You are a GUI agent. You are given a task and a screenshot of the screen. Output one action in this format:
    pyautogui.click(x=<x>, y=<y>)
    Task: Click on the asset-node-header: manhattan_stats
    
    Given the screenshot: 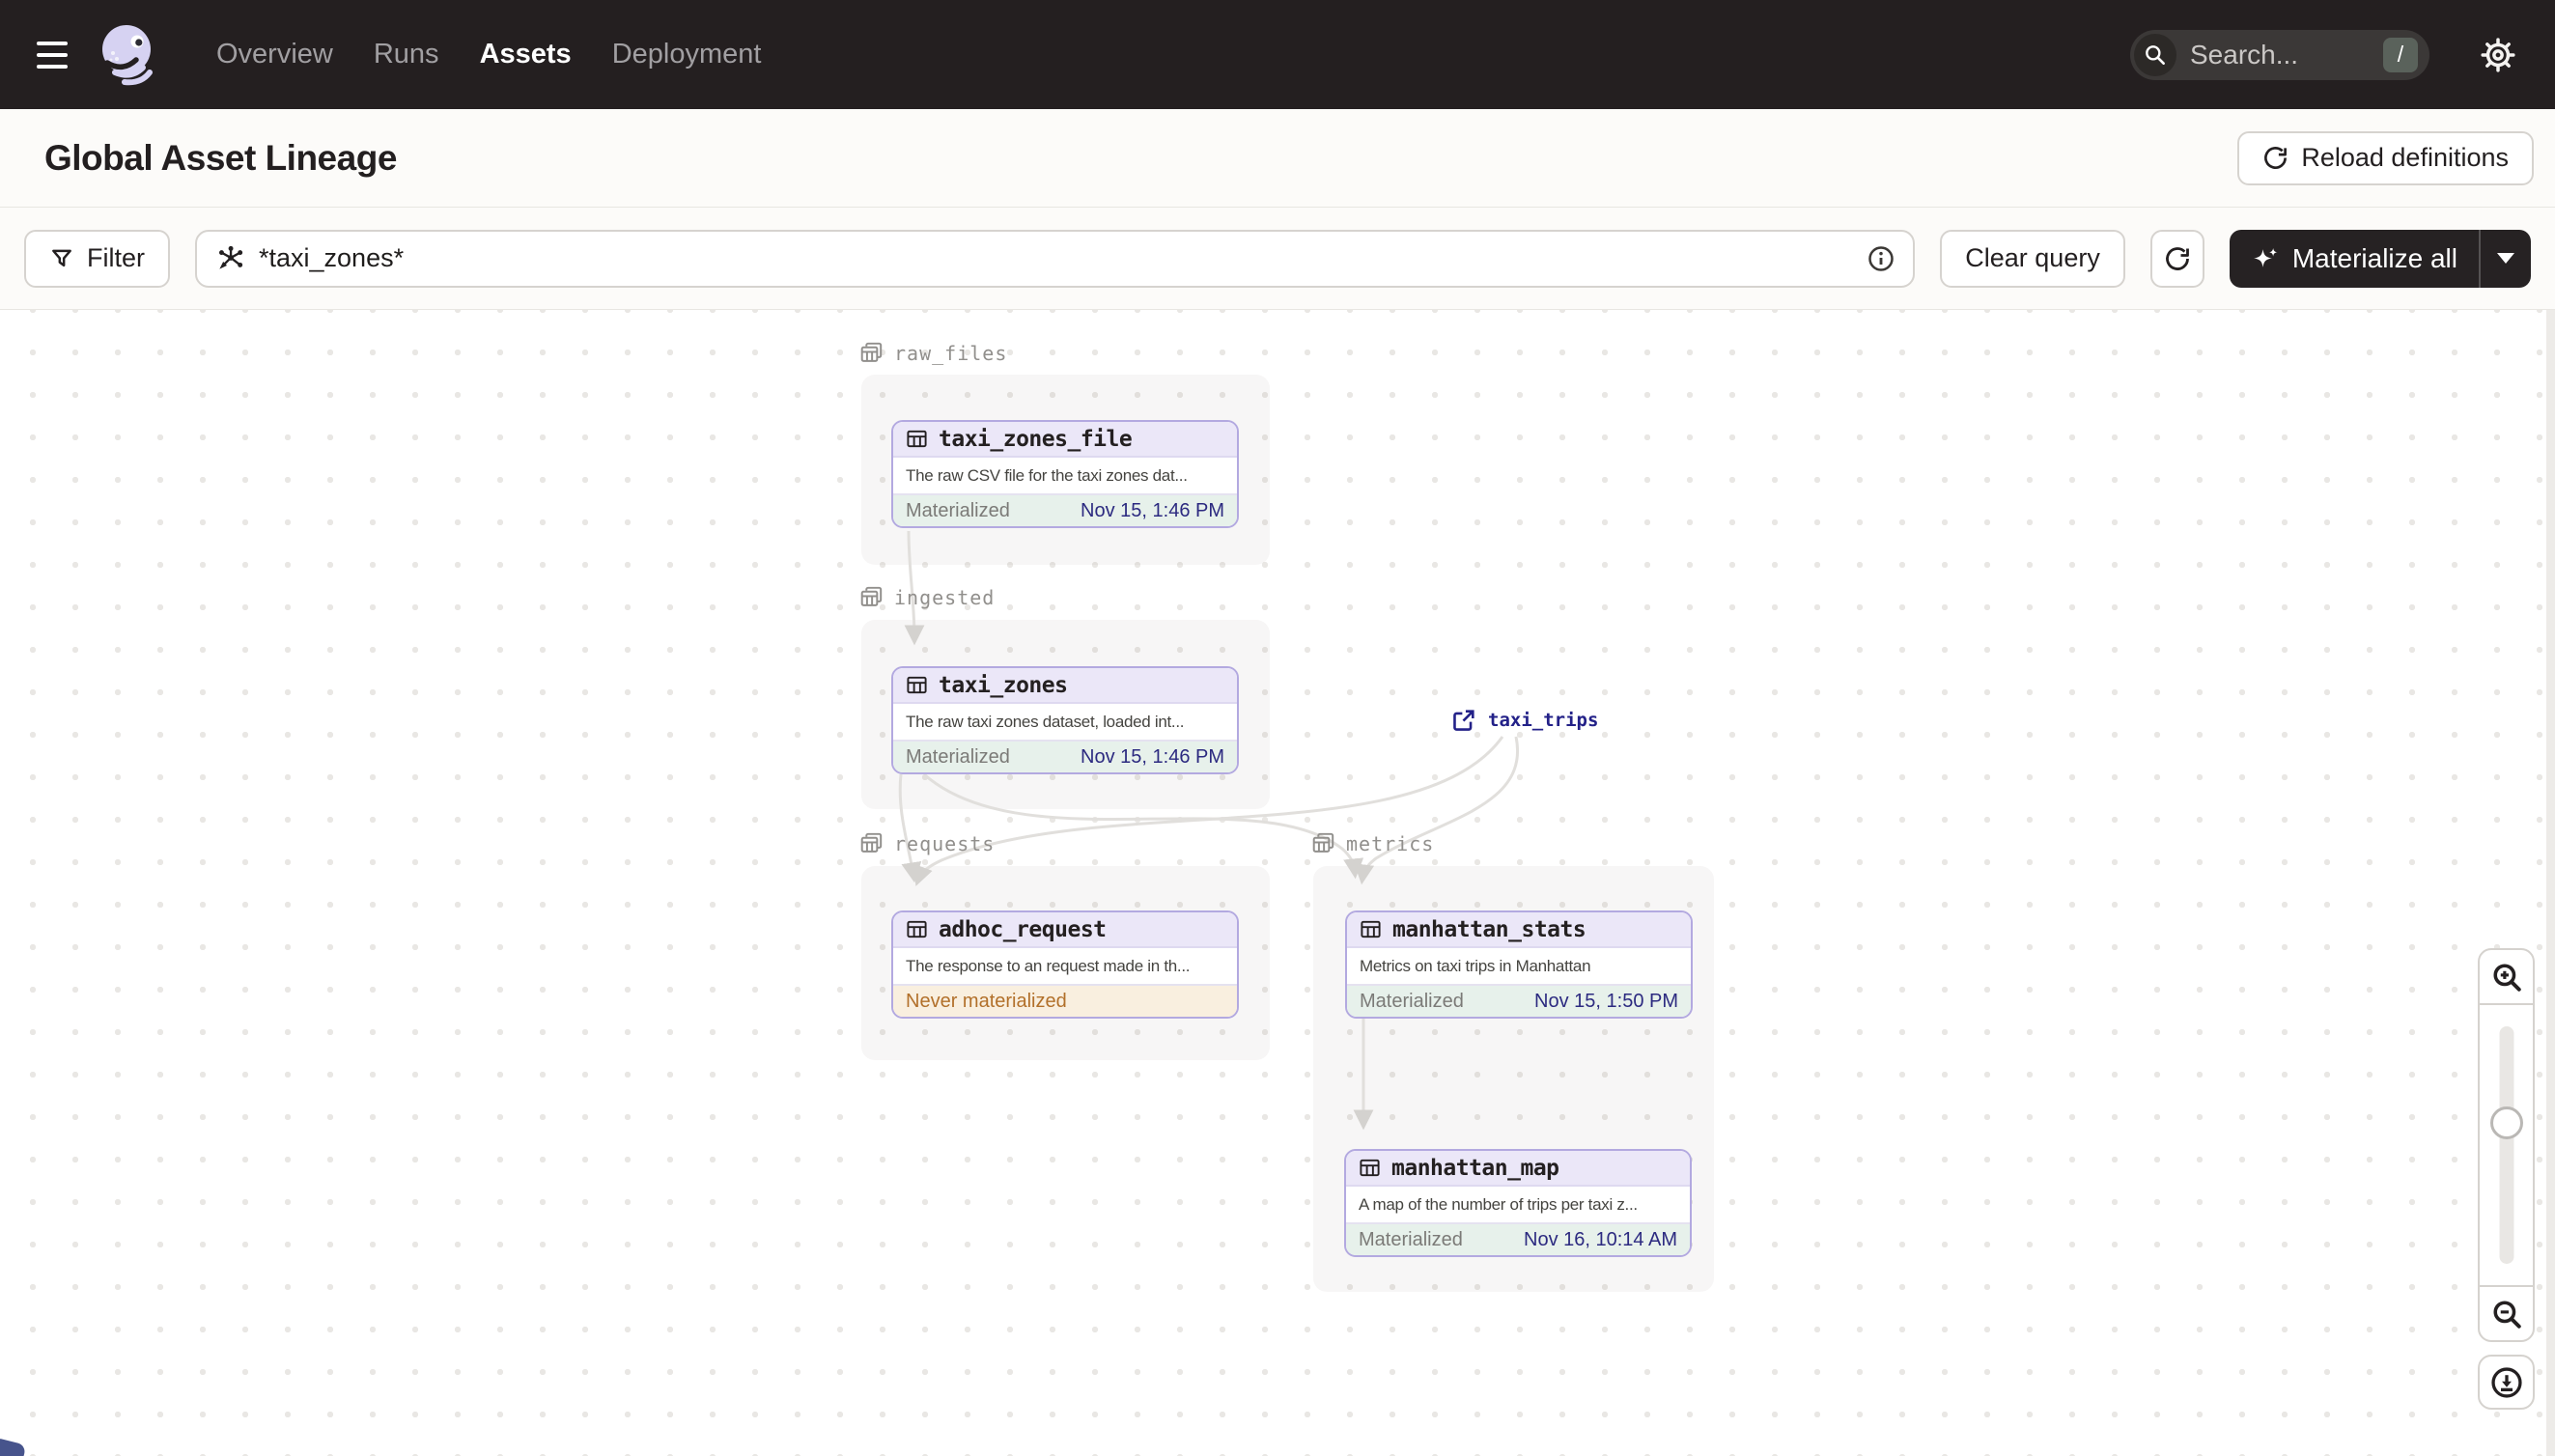 What is the action you would take?
    pyautogui.click(x=1519, y=930)
    